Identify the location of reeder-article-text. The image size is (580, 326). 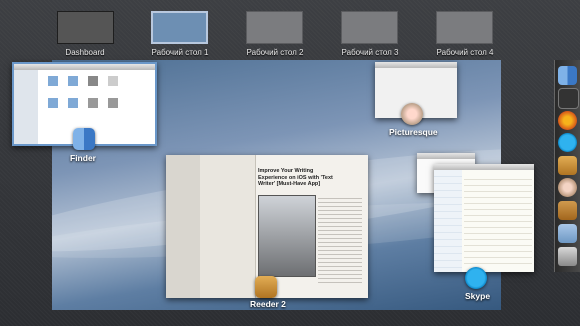
(340, 240).